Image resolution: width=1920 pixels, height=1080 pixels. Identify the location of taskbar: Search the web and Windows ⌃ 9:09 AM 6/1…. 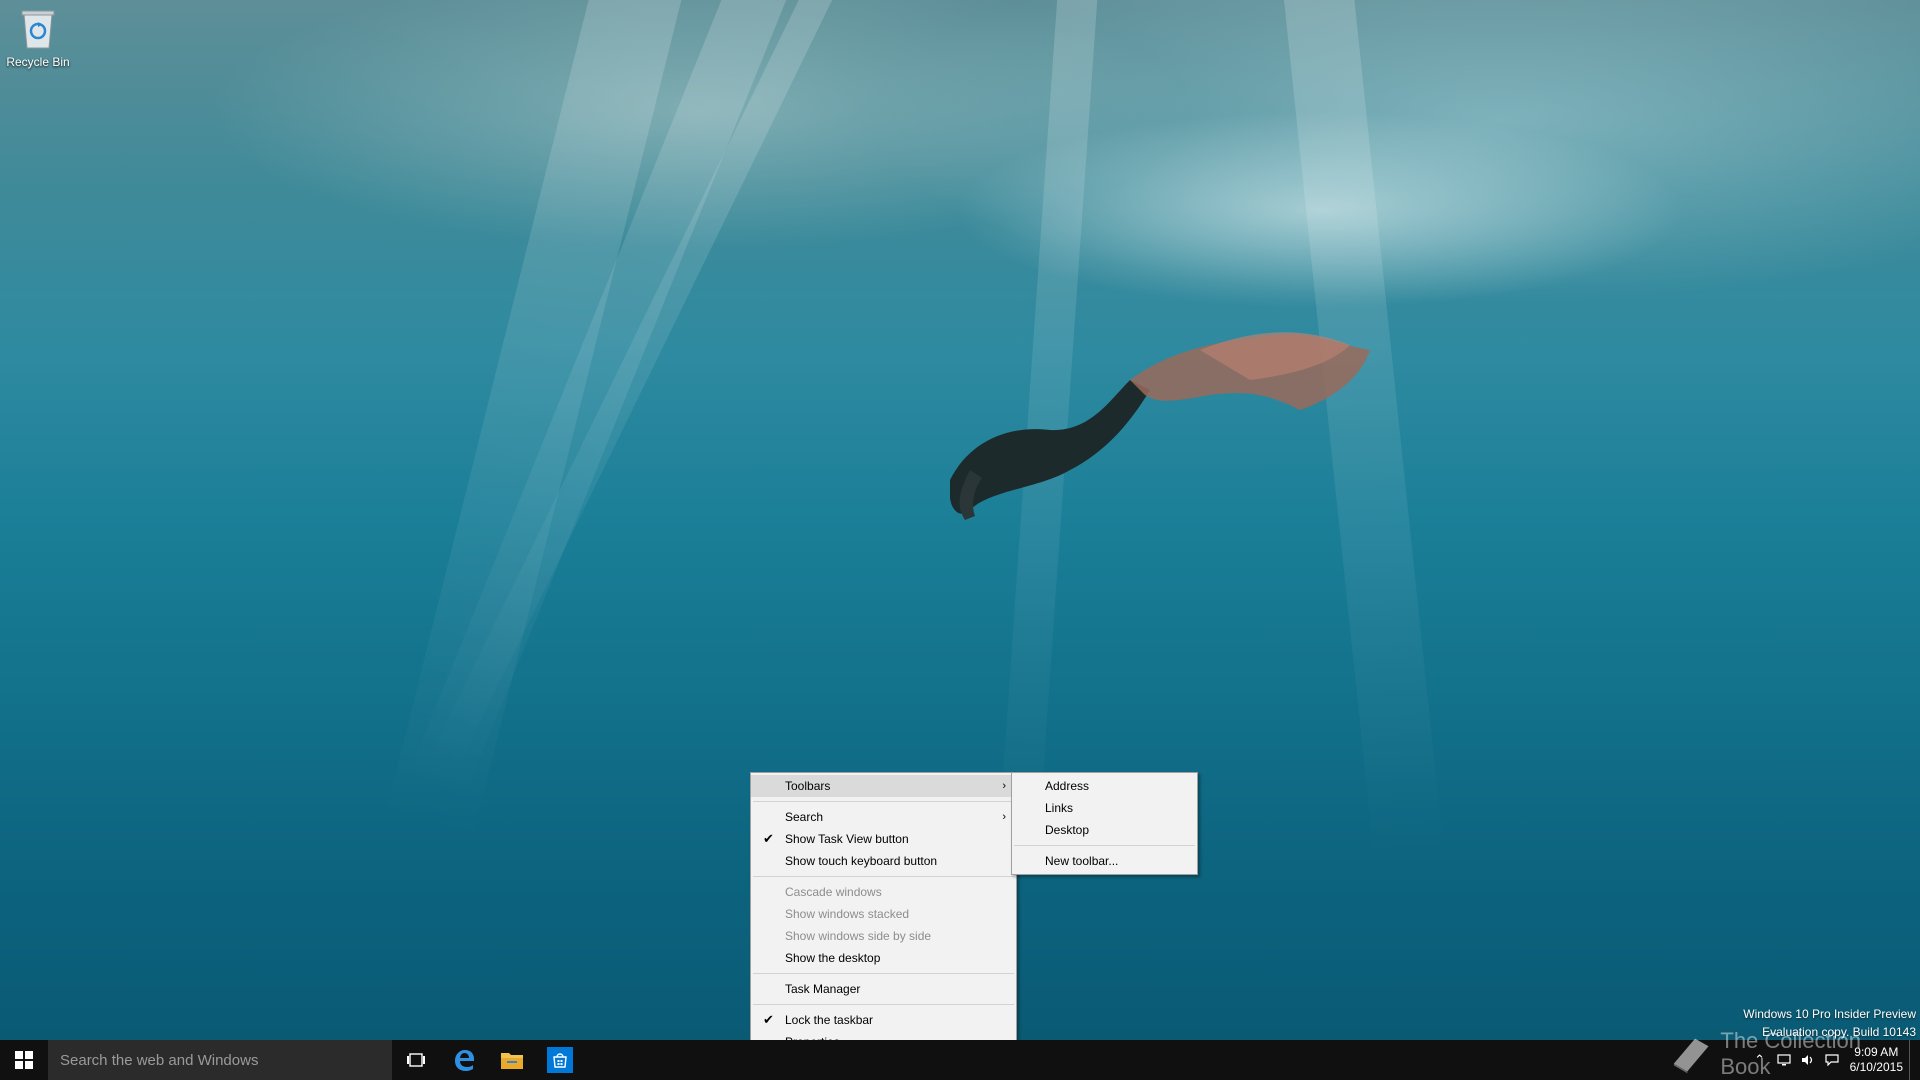
(960, 1060).